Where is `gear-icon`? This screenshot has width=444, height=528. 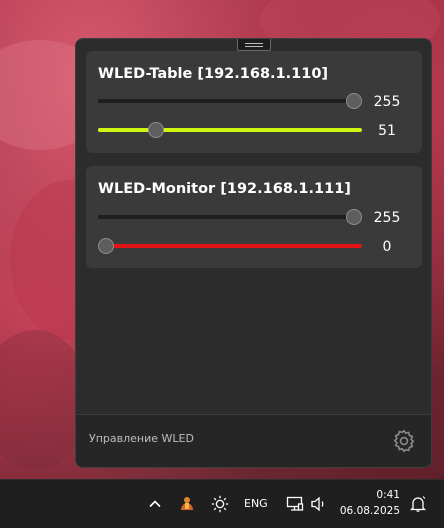
gear-icon is located at coordinates (404, 441).